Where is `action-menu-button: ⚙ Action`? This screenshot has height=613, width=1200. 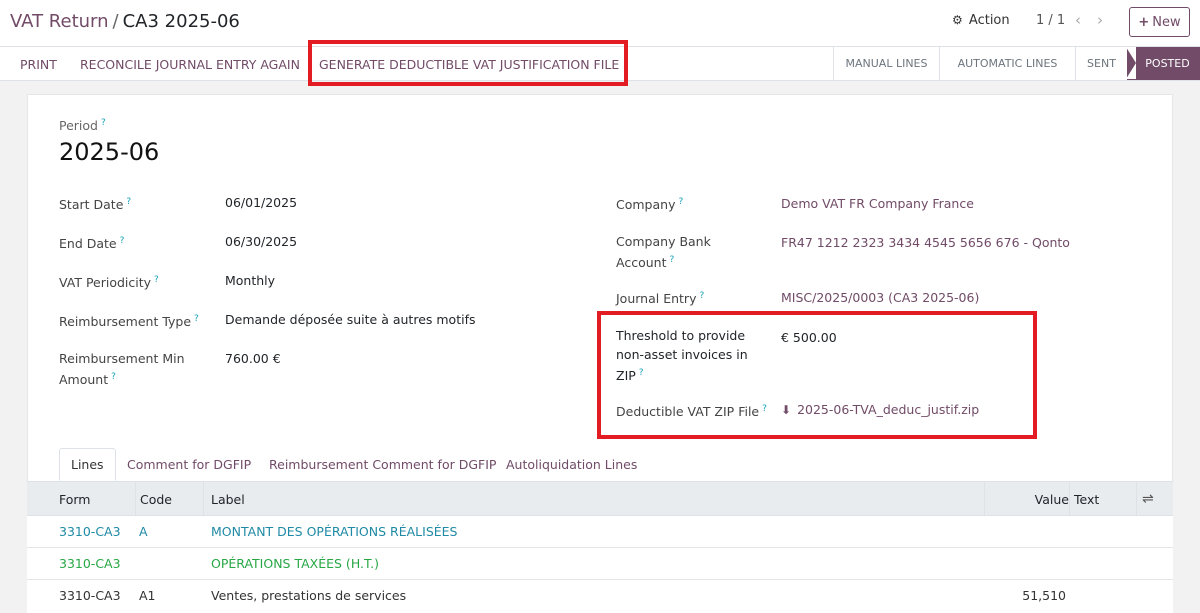 action-menu-button: ⚙ Action is located at coordinates (981, 20).